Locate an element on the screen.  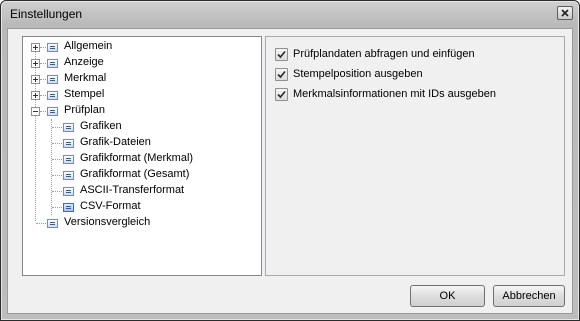
tree-item-anzeige: Anzeige is located at coordinates (142, 63).